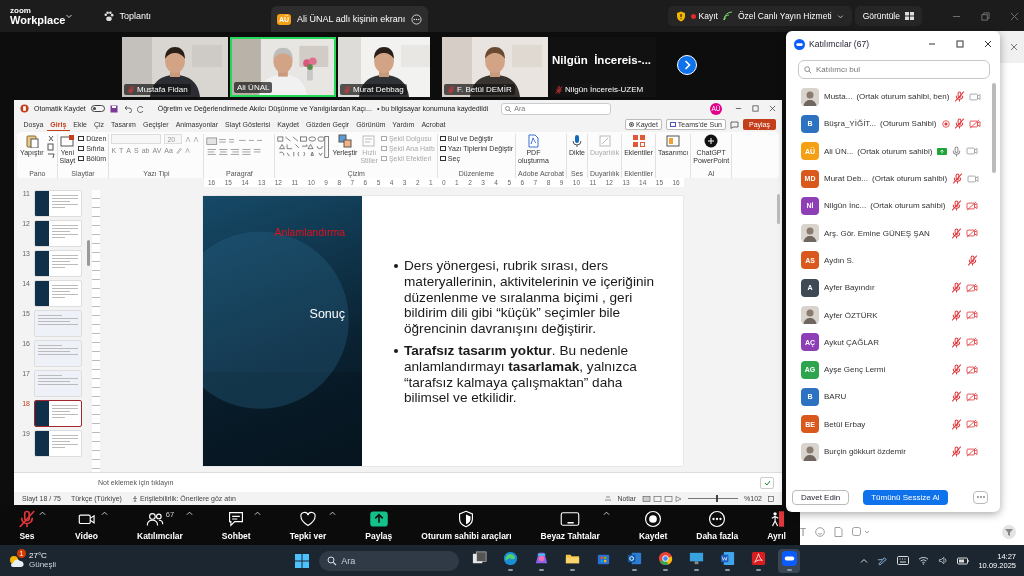  I want to click on toolbar-button: Oturum sahibi araçları, so click(466, 525).